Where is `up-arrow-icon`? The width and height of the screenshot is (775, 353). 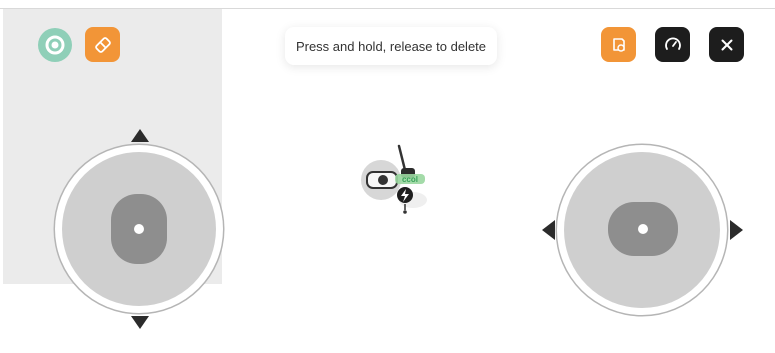 up-arrow-icon is located at coordinates (140, 135).